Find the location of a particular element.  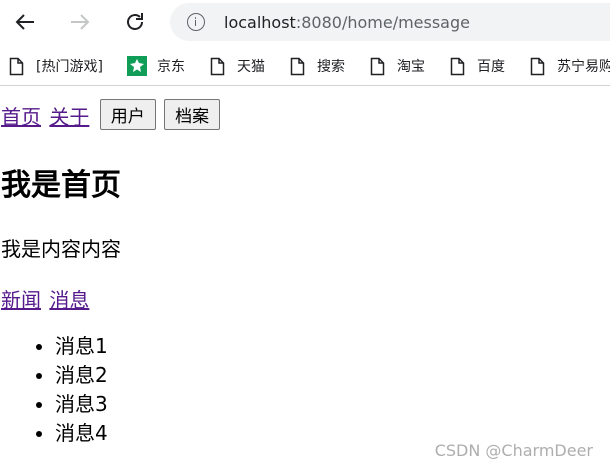

bookmark-search: 搜索 is located at coordinates (317, 66).